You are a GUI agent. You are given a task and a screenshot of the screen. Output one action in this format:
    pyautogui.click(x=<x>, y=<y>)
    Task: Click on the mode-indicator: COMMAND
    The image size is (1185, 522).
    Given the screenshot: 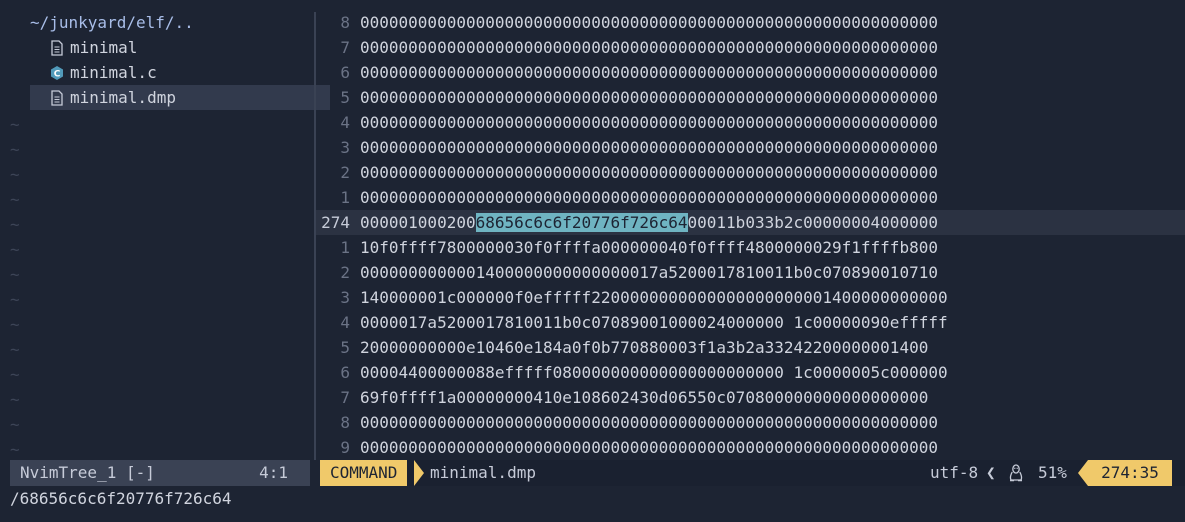 What is the action you would take?
    pyautogui.click(x=364, y=473)
    